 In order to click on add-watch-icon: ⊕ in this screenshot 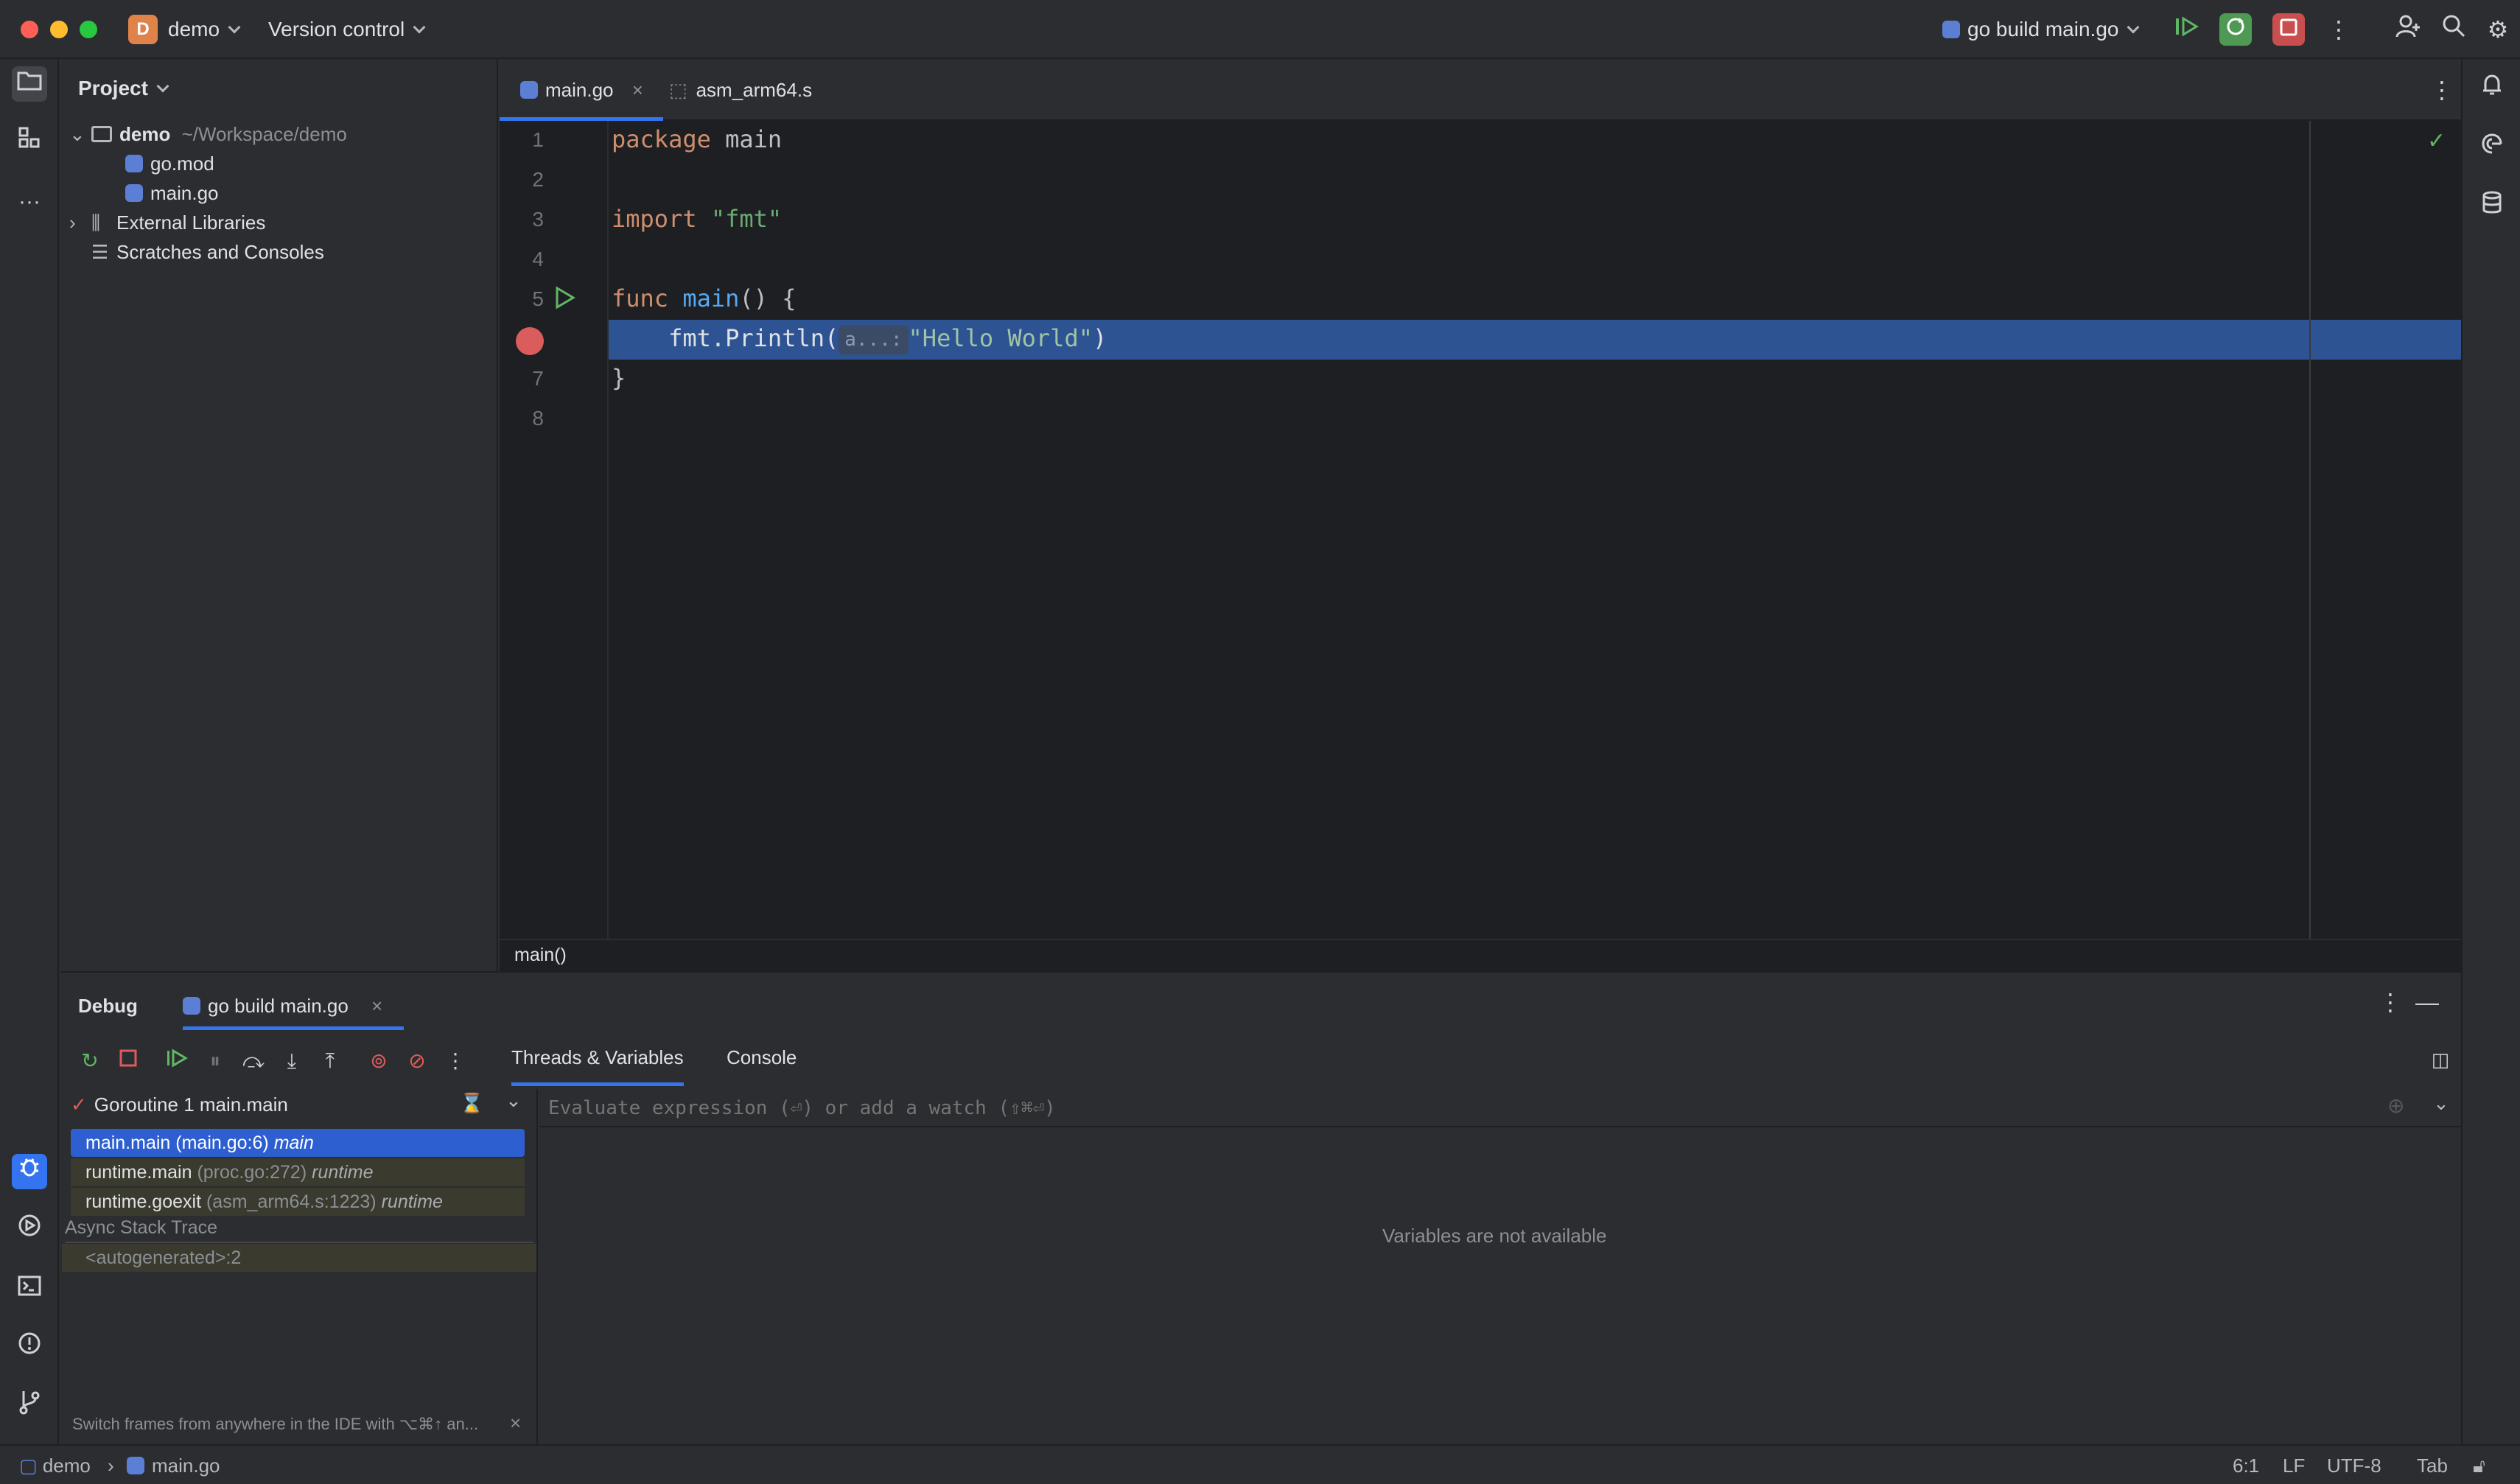, I will do `click(2395, 1105)`.